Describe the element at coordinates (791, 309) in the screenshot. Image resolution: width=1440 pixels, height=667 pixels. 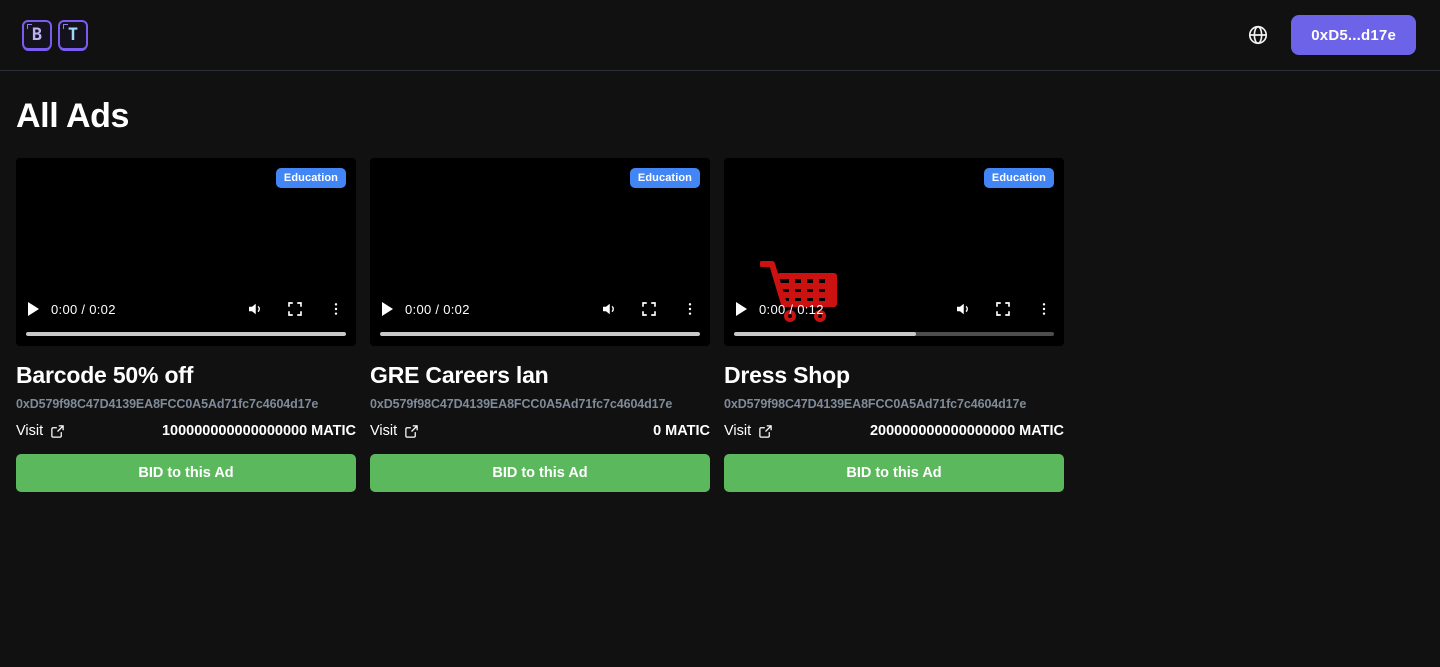
I see `video-timecode: 0:00 / 0:12` at that location.